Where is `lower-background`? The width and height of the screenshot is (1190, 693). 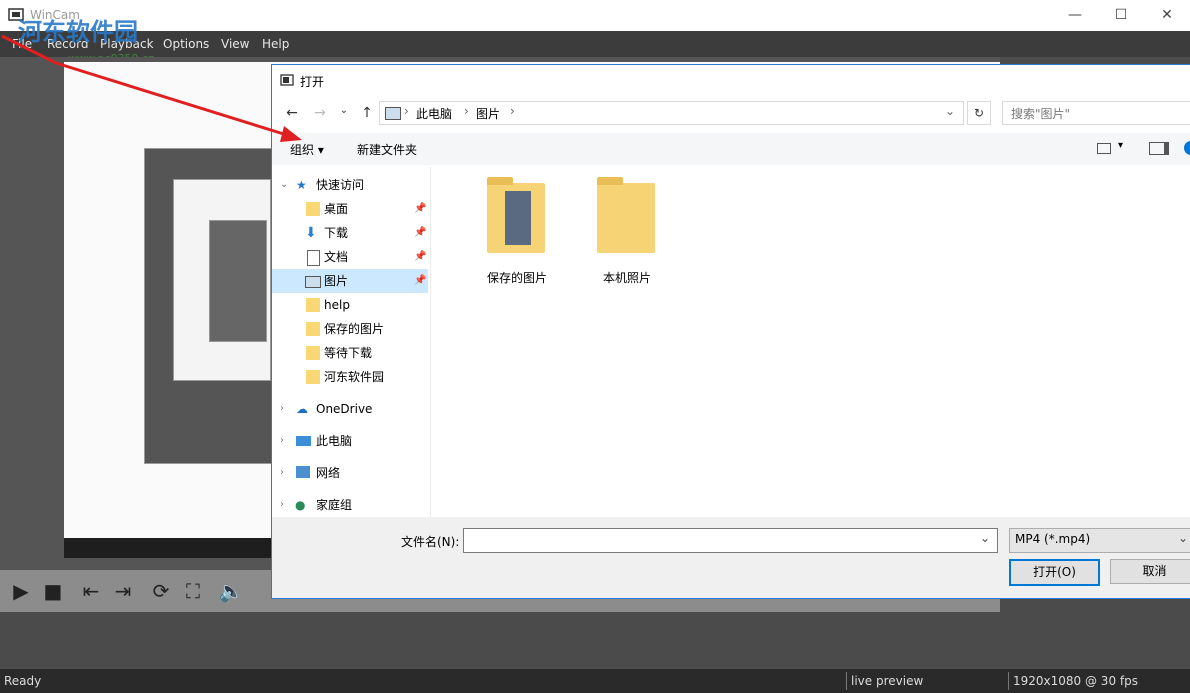
lower-background is located at coordinates (500, 640).